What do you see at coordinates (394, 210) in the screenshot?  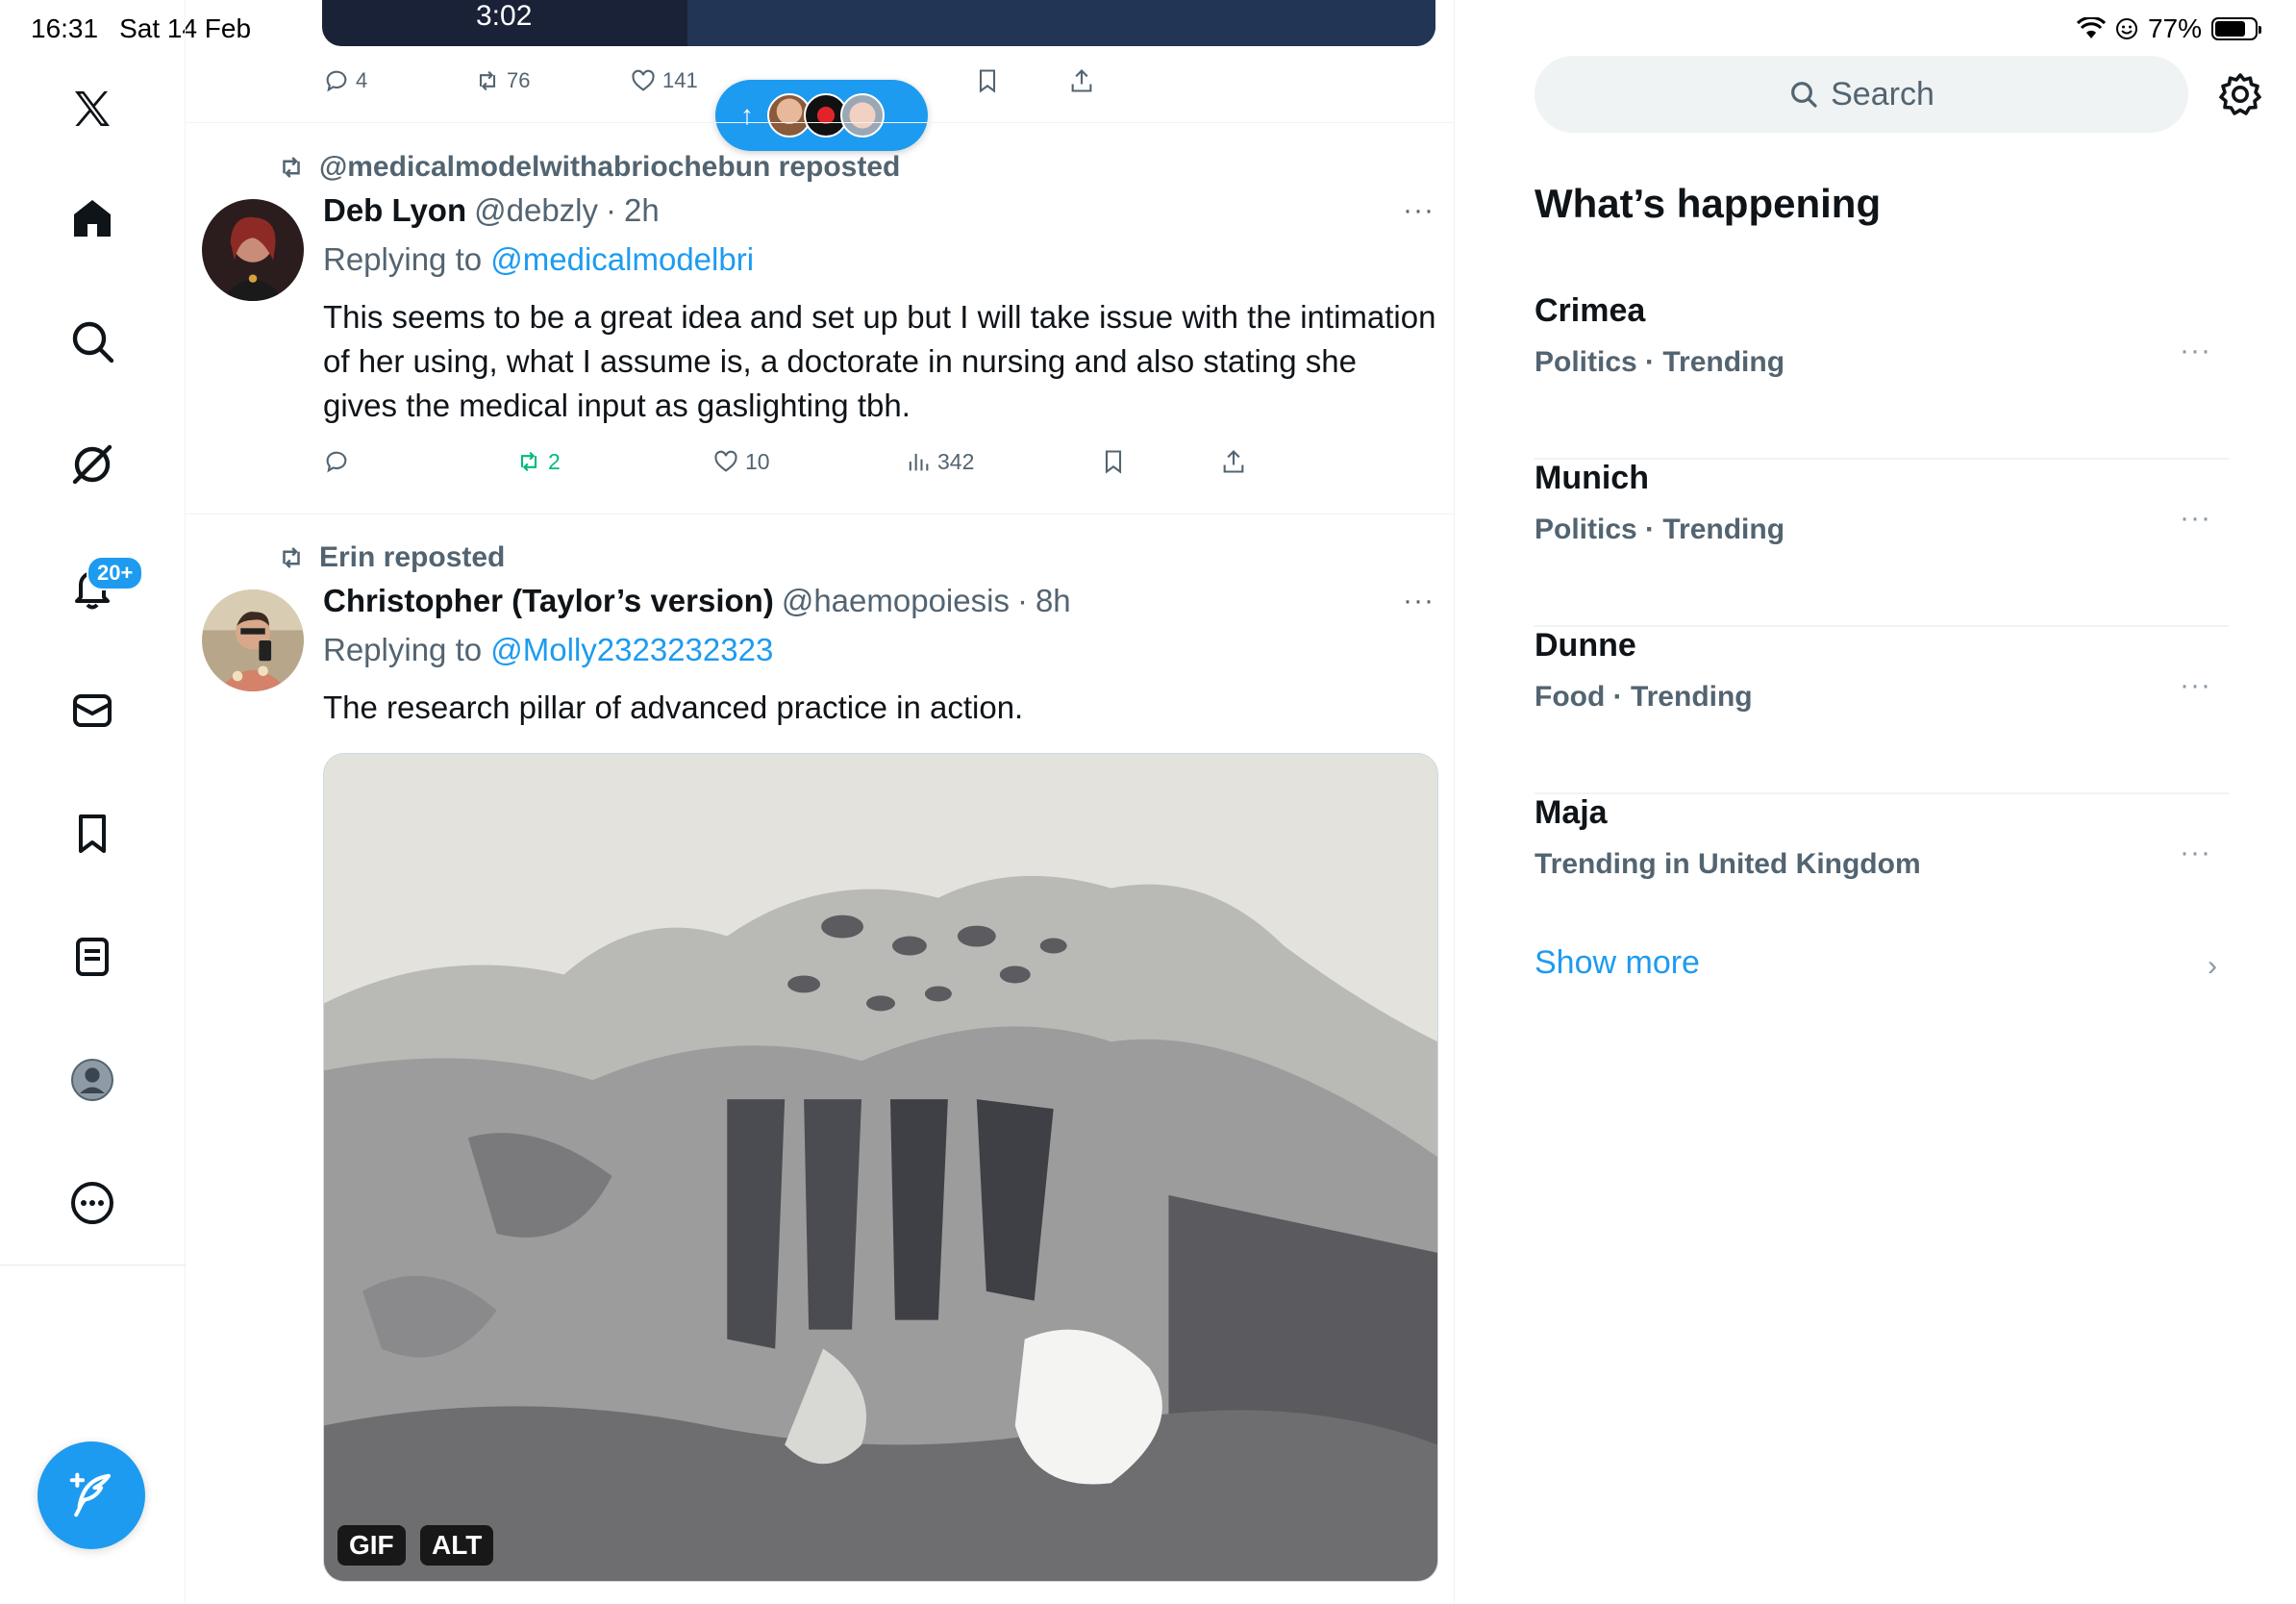 I see `display-name: Deb Lyon` at bounding box center [394, 210].